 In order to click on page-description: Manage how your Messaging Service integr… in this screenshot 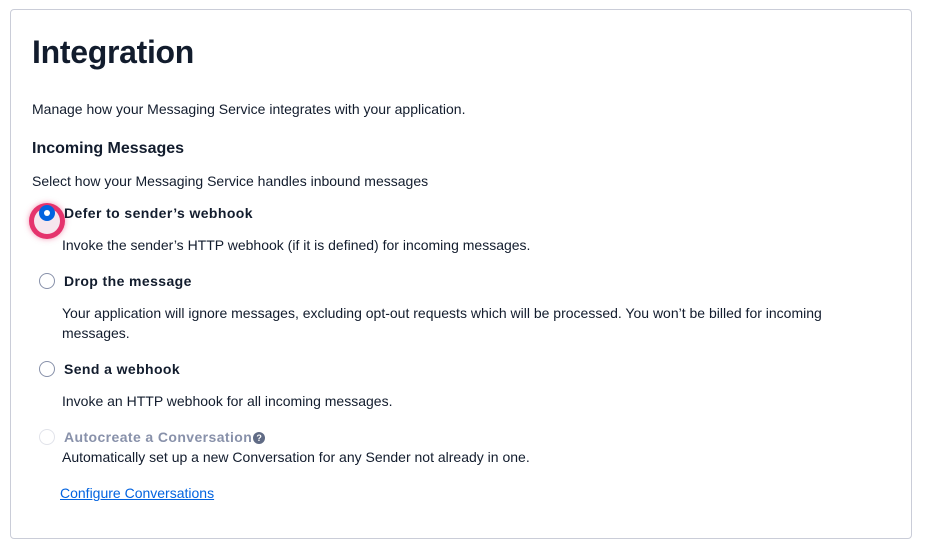, I will do `click(249, 109)`.